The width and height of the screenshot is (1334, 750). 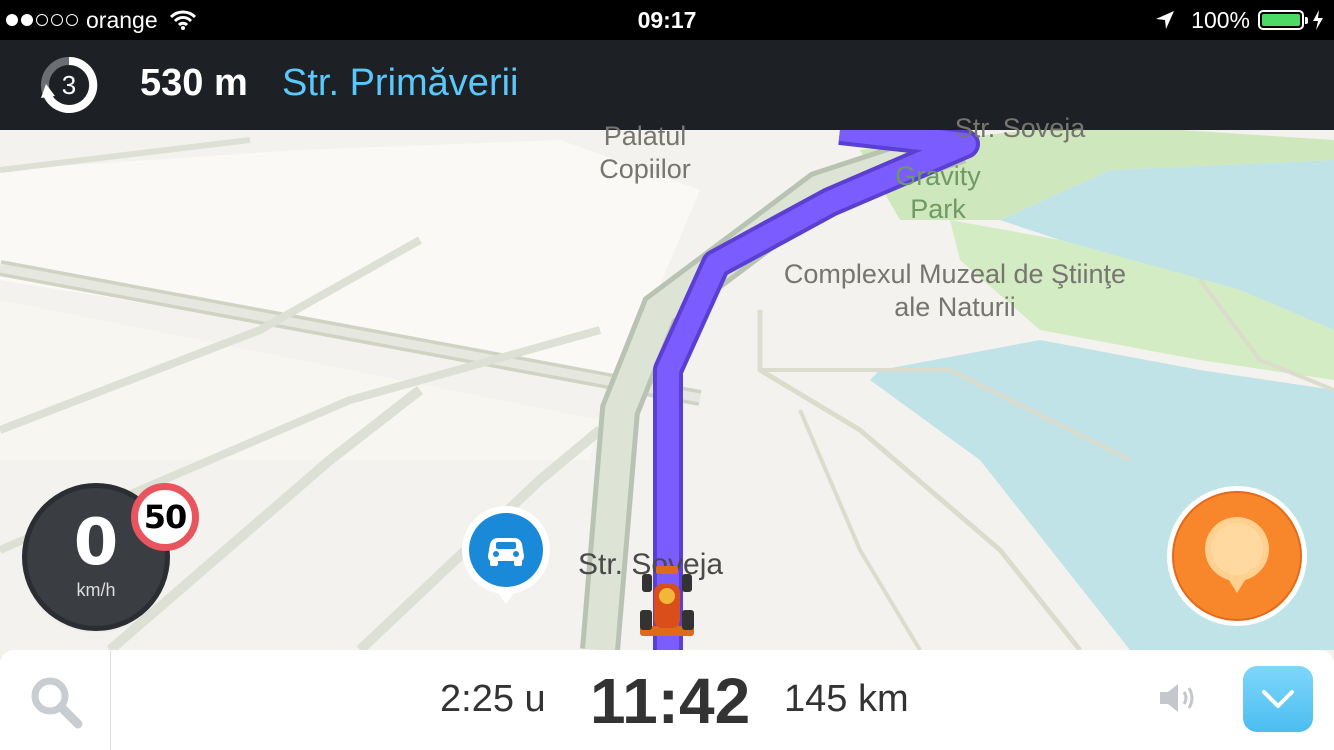 I want to click on next-street-name: Str. Primăverii, so click(x=400, y=83).